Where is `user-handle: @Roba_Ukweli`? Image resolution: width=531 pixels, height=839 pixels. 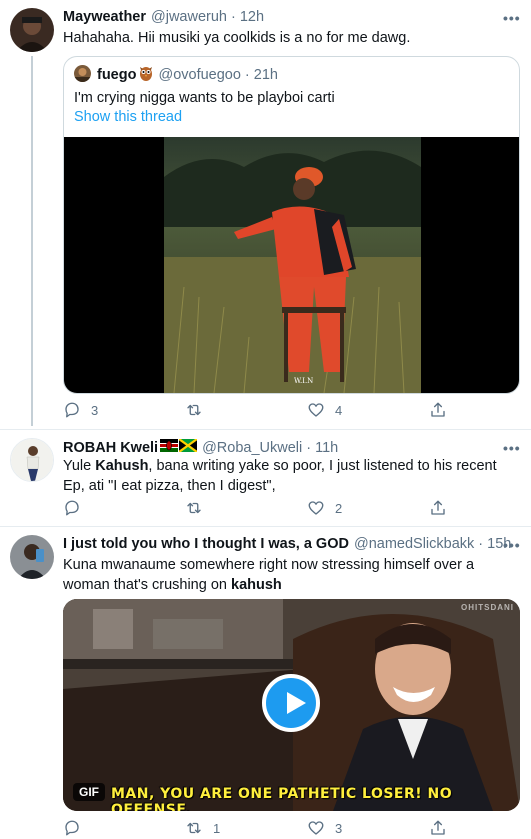 user-handle: @Roba_Ukweli is located at coordinates (252, 448).